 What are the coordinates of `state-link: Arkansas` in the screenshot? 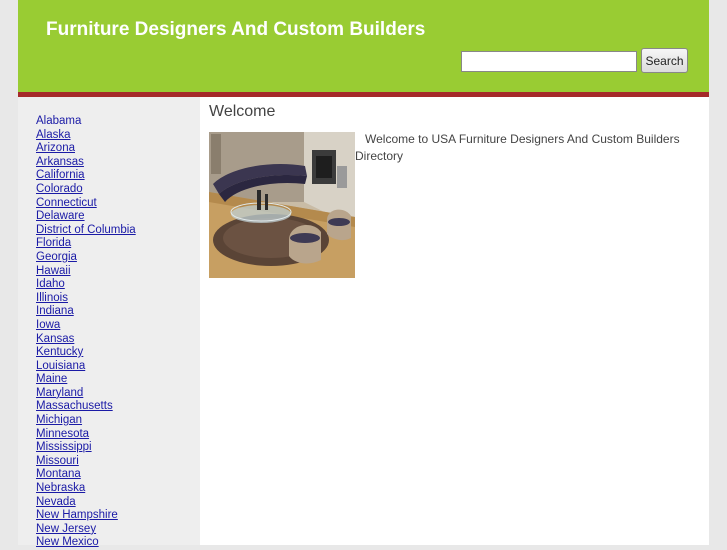 It's located at (60, 162).